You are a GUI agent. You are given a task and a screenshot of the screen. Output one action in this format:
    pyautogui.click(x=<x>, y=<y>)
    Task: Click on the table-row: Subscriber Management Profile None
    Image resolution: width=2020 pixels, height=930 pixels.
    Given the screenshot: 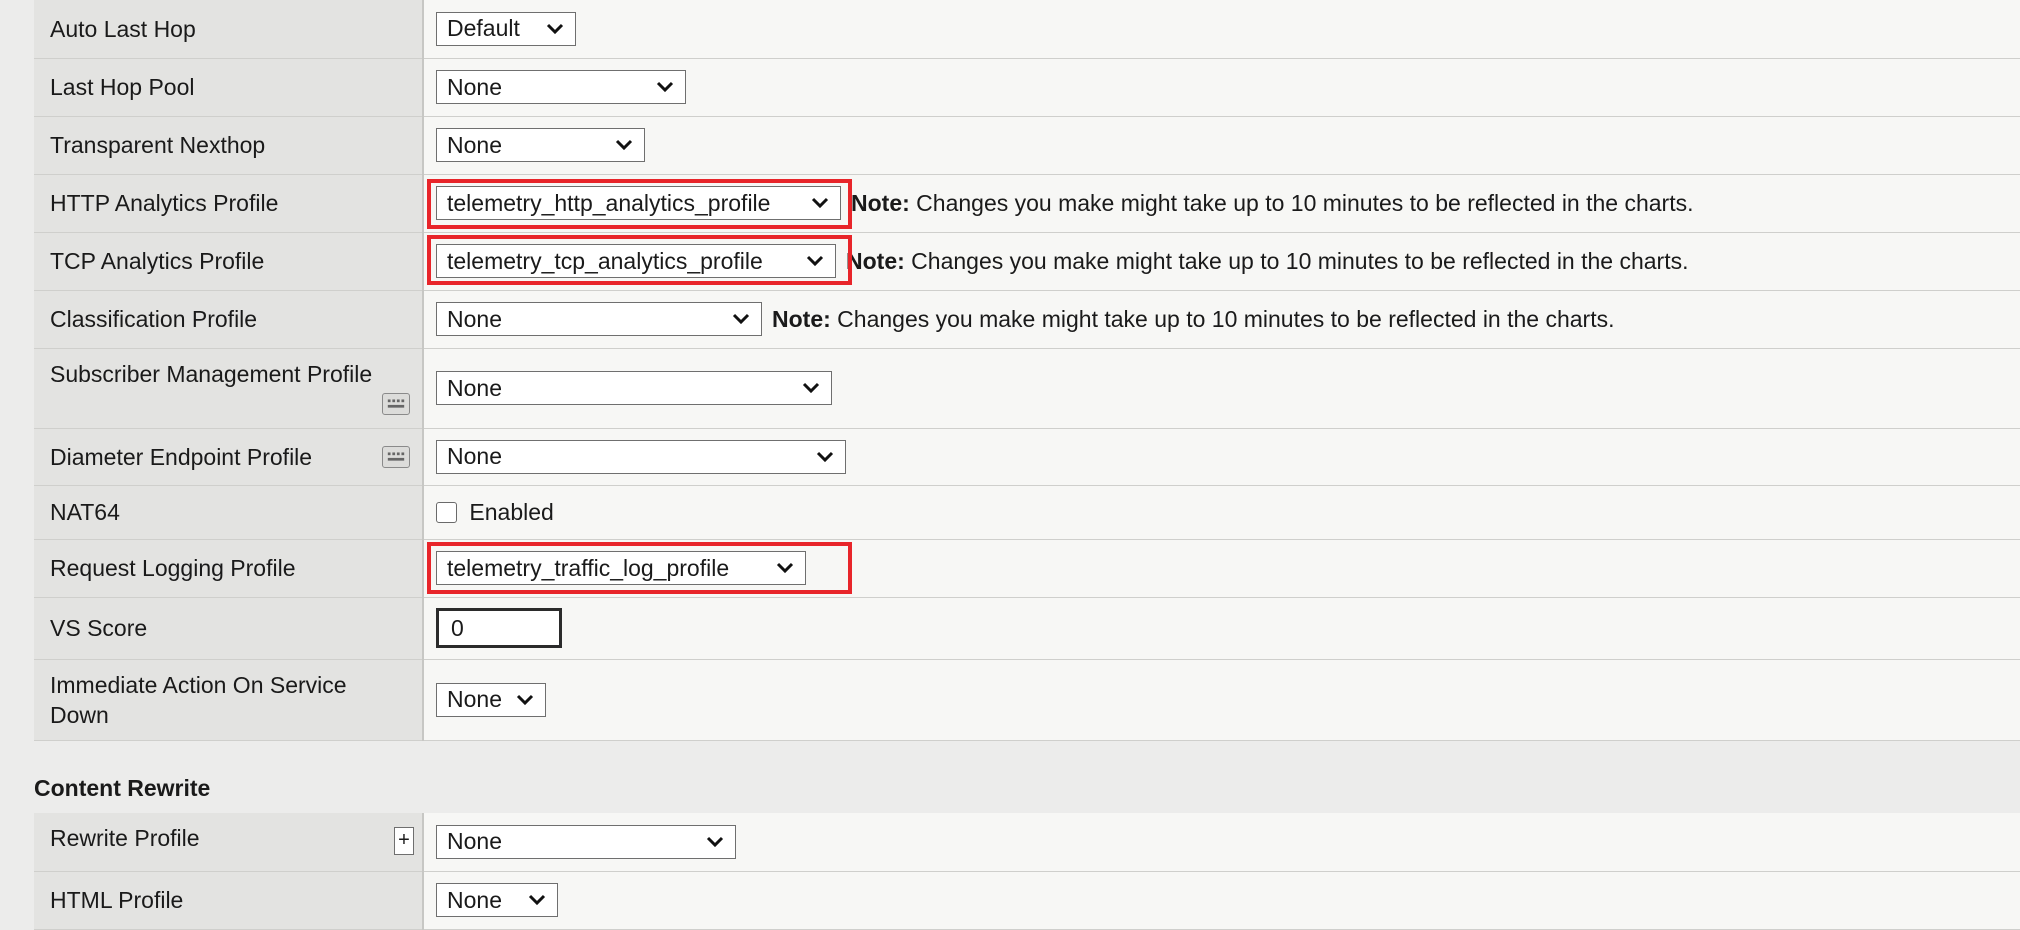 What is the action you would take?
    pyautogui.click(x=1027, y=388)
    